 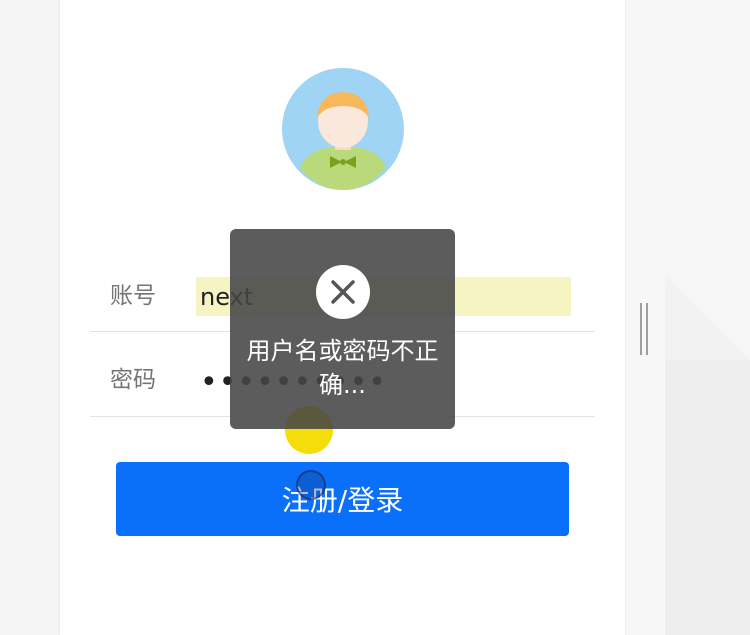 What do you see at coordinates (311, 485) in the screenshot?
I see `cursor-indicator` at bounding box center [311, 485].